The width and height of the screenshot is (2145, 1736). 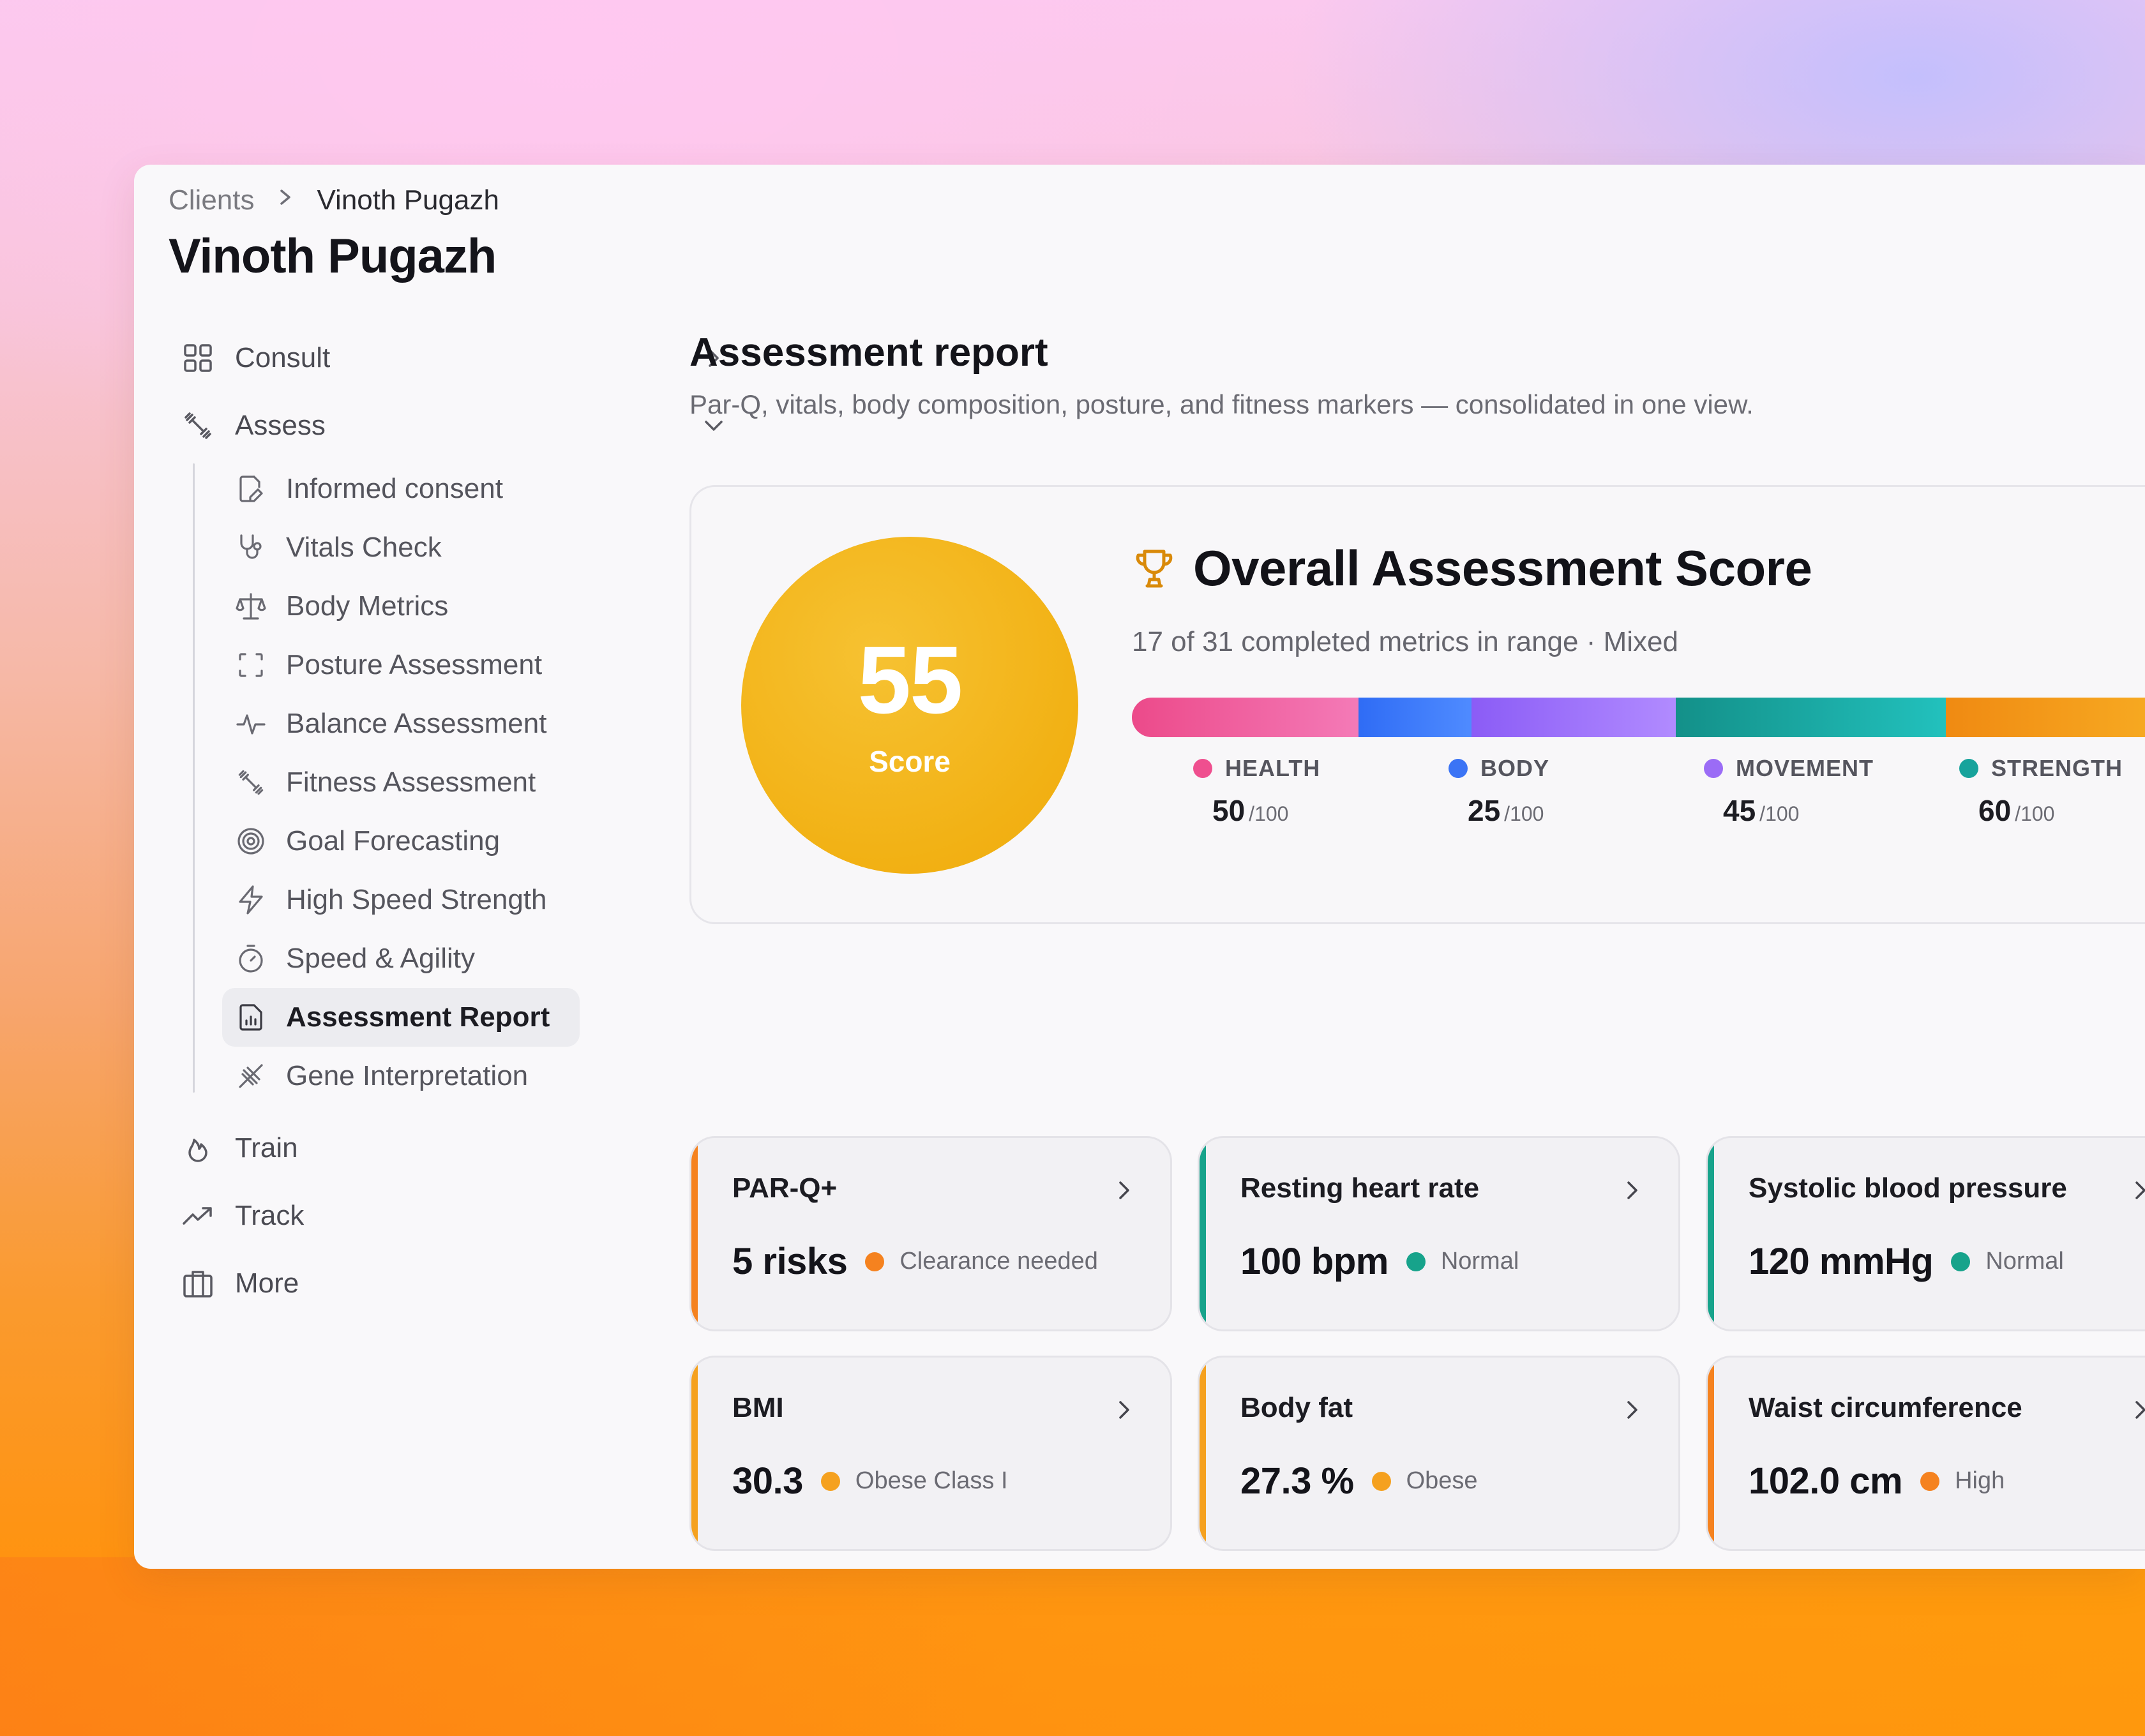 I want to click on sidebar-item-goal-forecasting: Goal Forecasting, so click(x=401, y=841).